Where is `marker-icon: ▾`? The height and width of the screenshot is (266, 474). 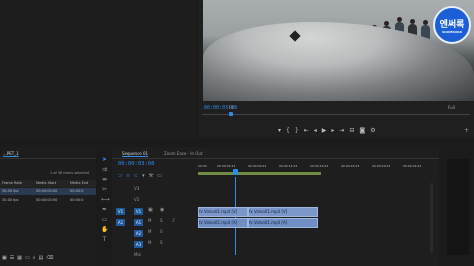 marker-icon: ▾ is located at coordinates (282, 130).